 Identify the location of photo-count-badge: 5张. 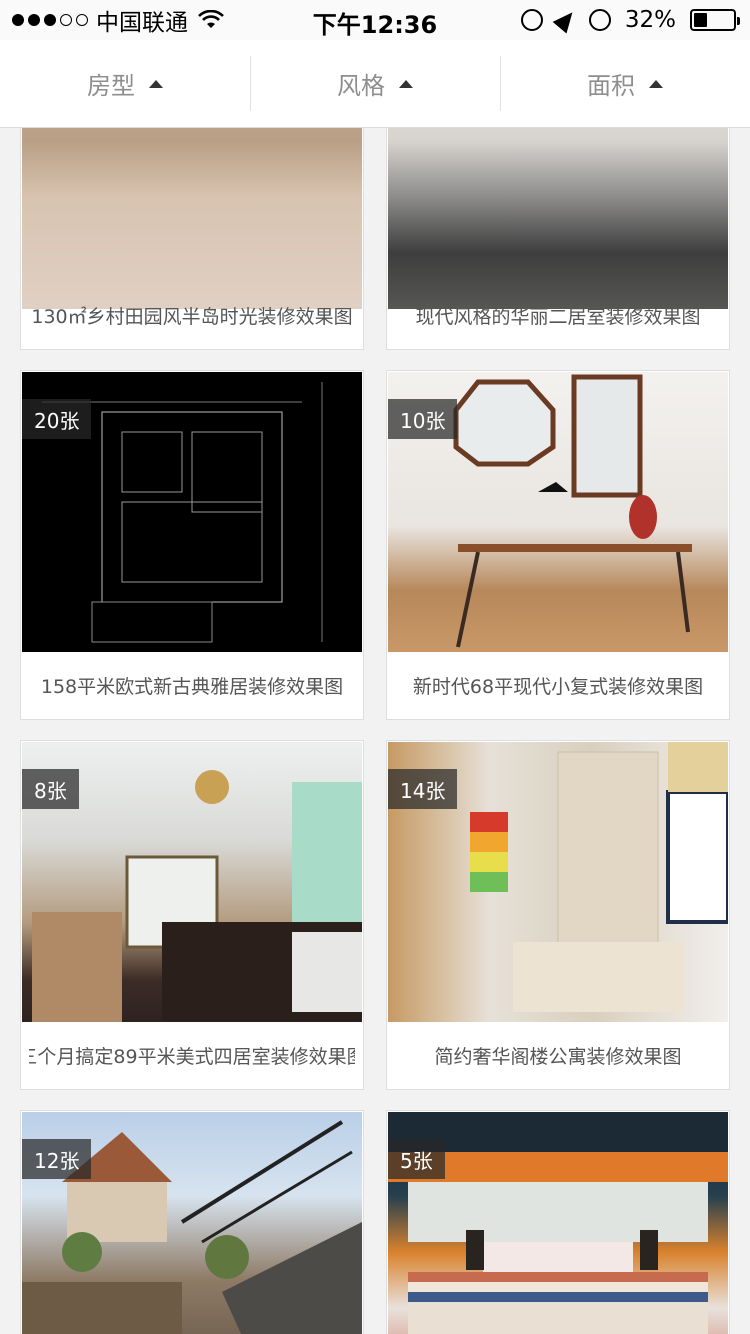
(416, 1159).